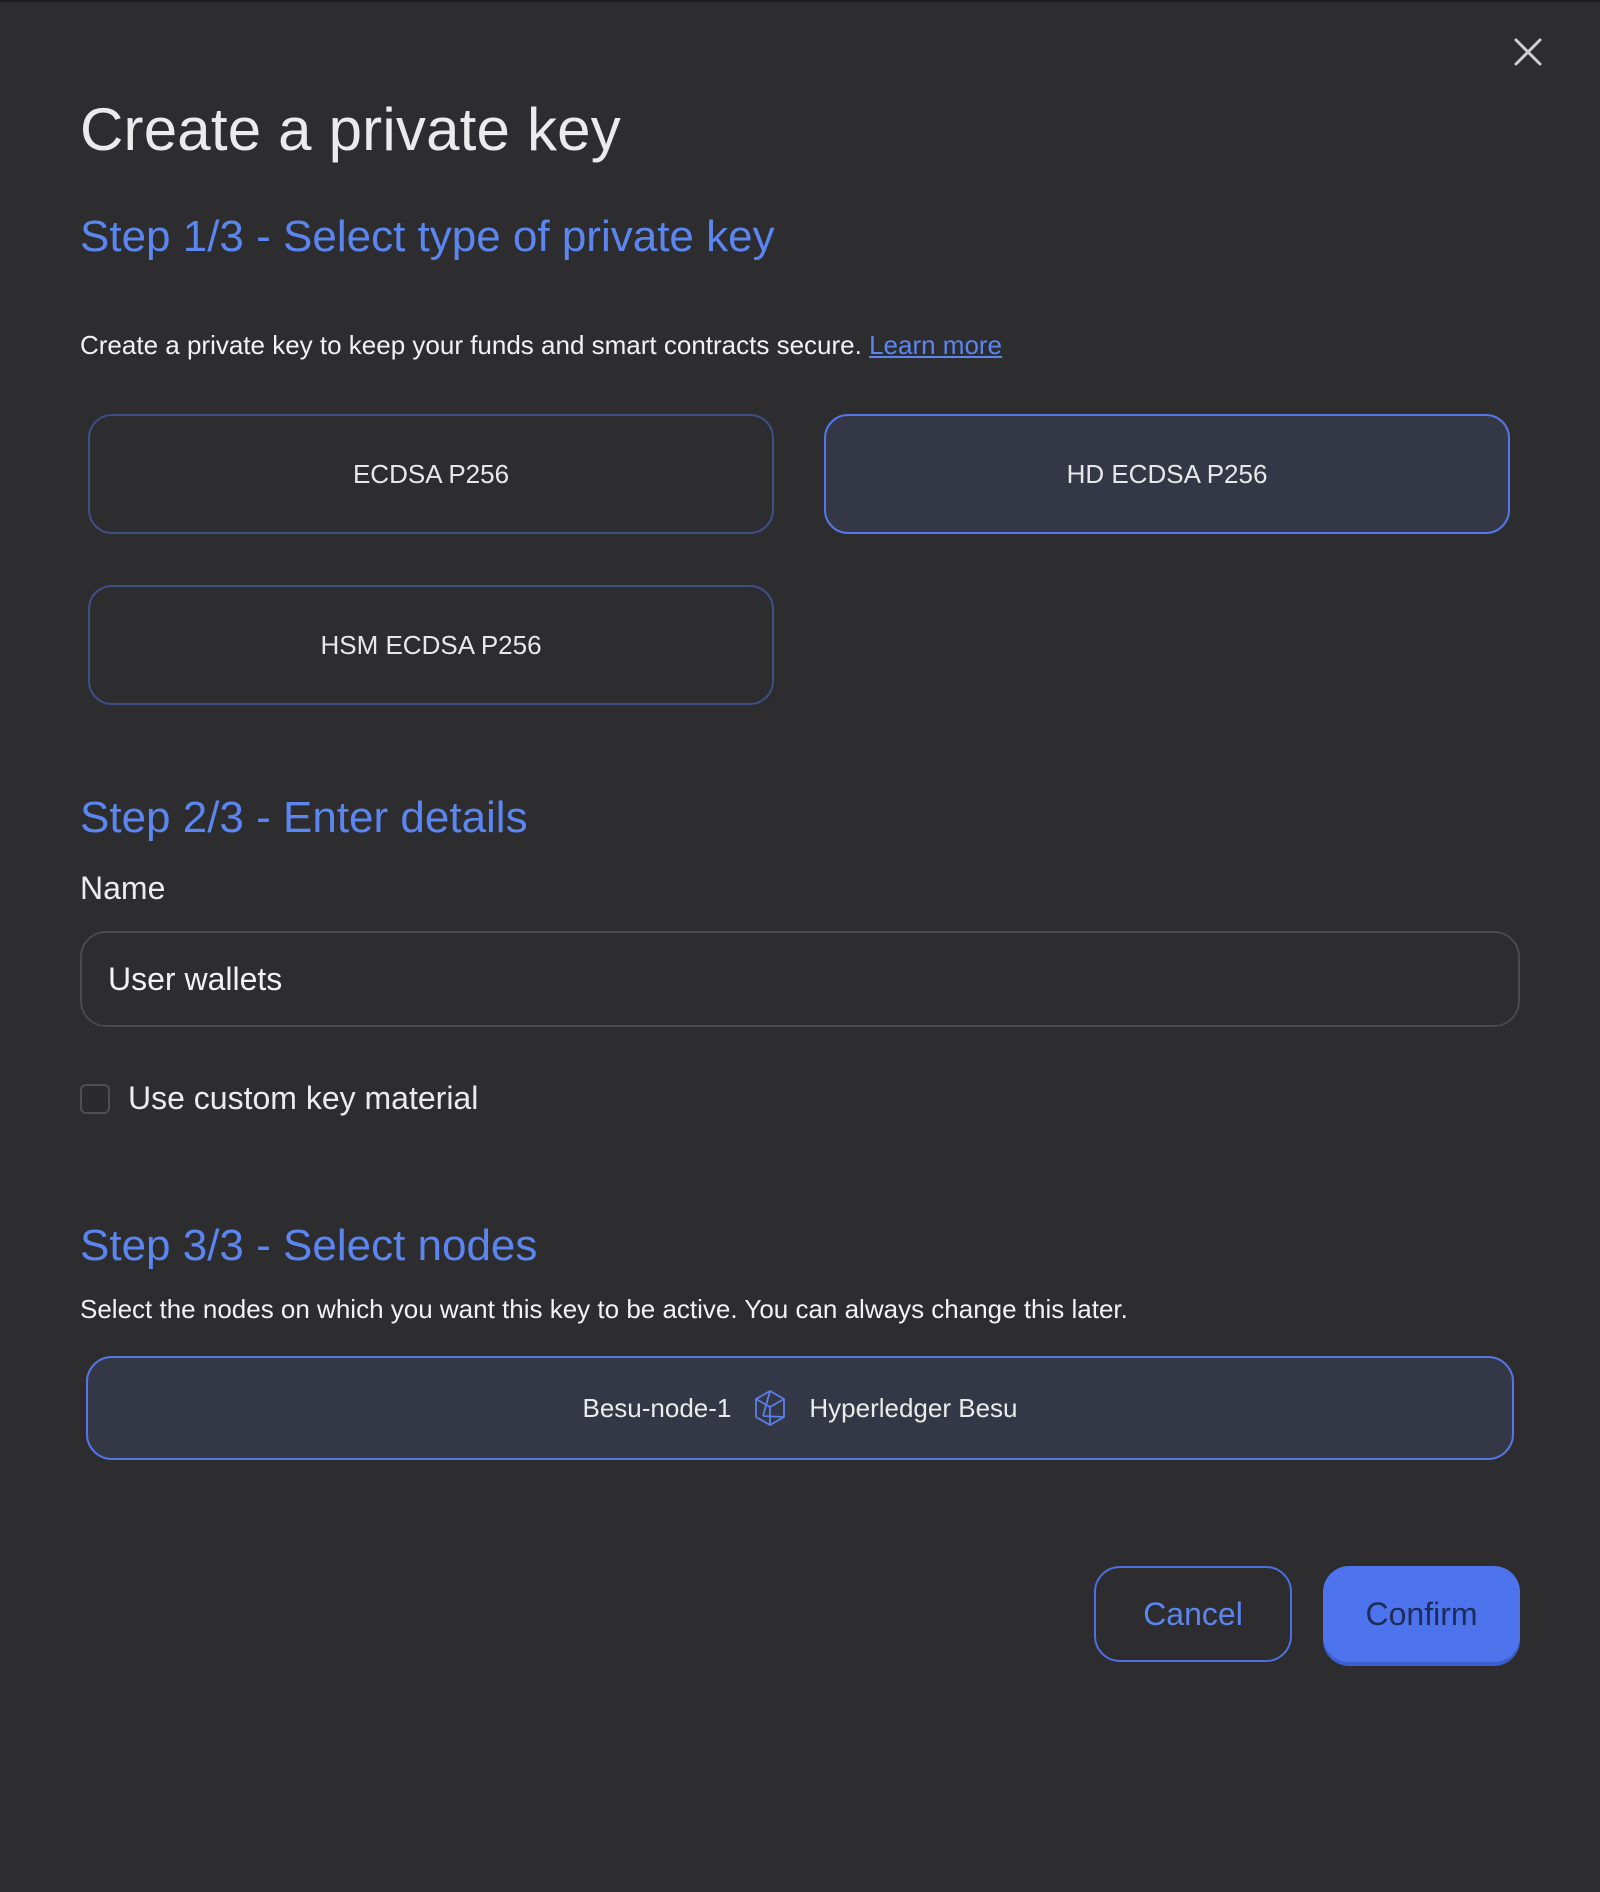 This screenshot has height=1892, width=1600. I want to click on custom-key-material-label: Use custom key material, so click(303, 1098).